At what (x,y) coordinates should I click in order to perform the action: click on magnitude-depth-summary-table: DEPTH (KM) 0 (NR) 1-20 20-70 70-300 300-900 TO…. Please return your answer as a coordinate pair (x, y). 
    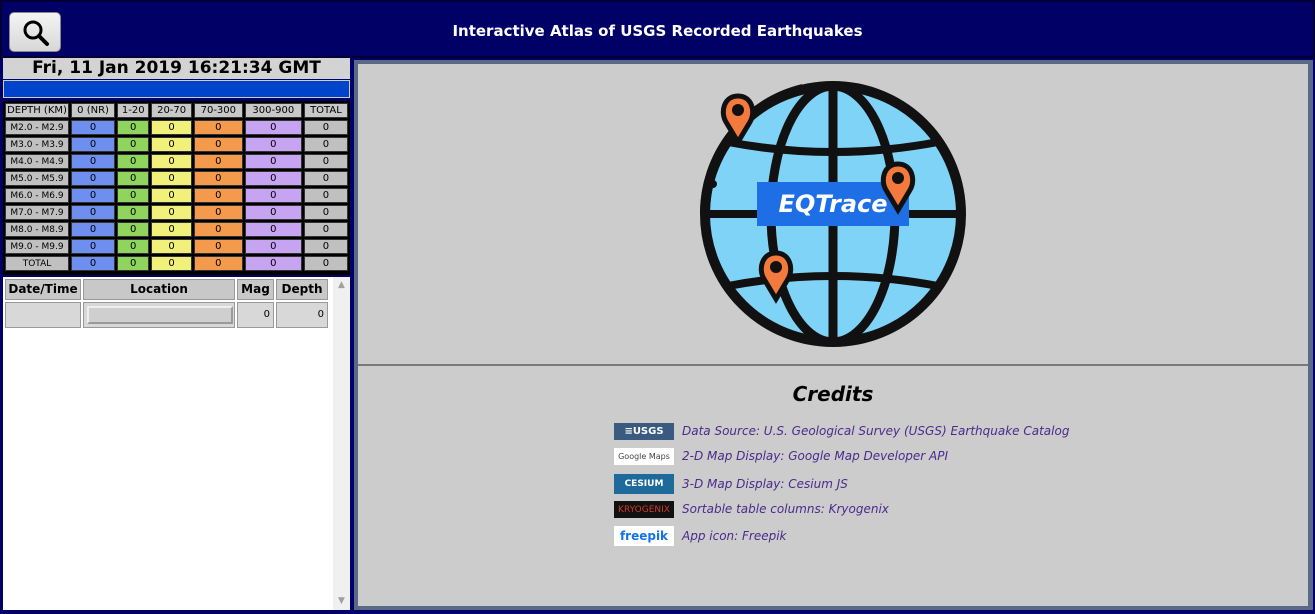
    Looking at the image, I should click on (176, 188).